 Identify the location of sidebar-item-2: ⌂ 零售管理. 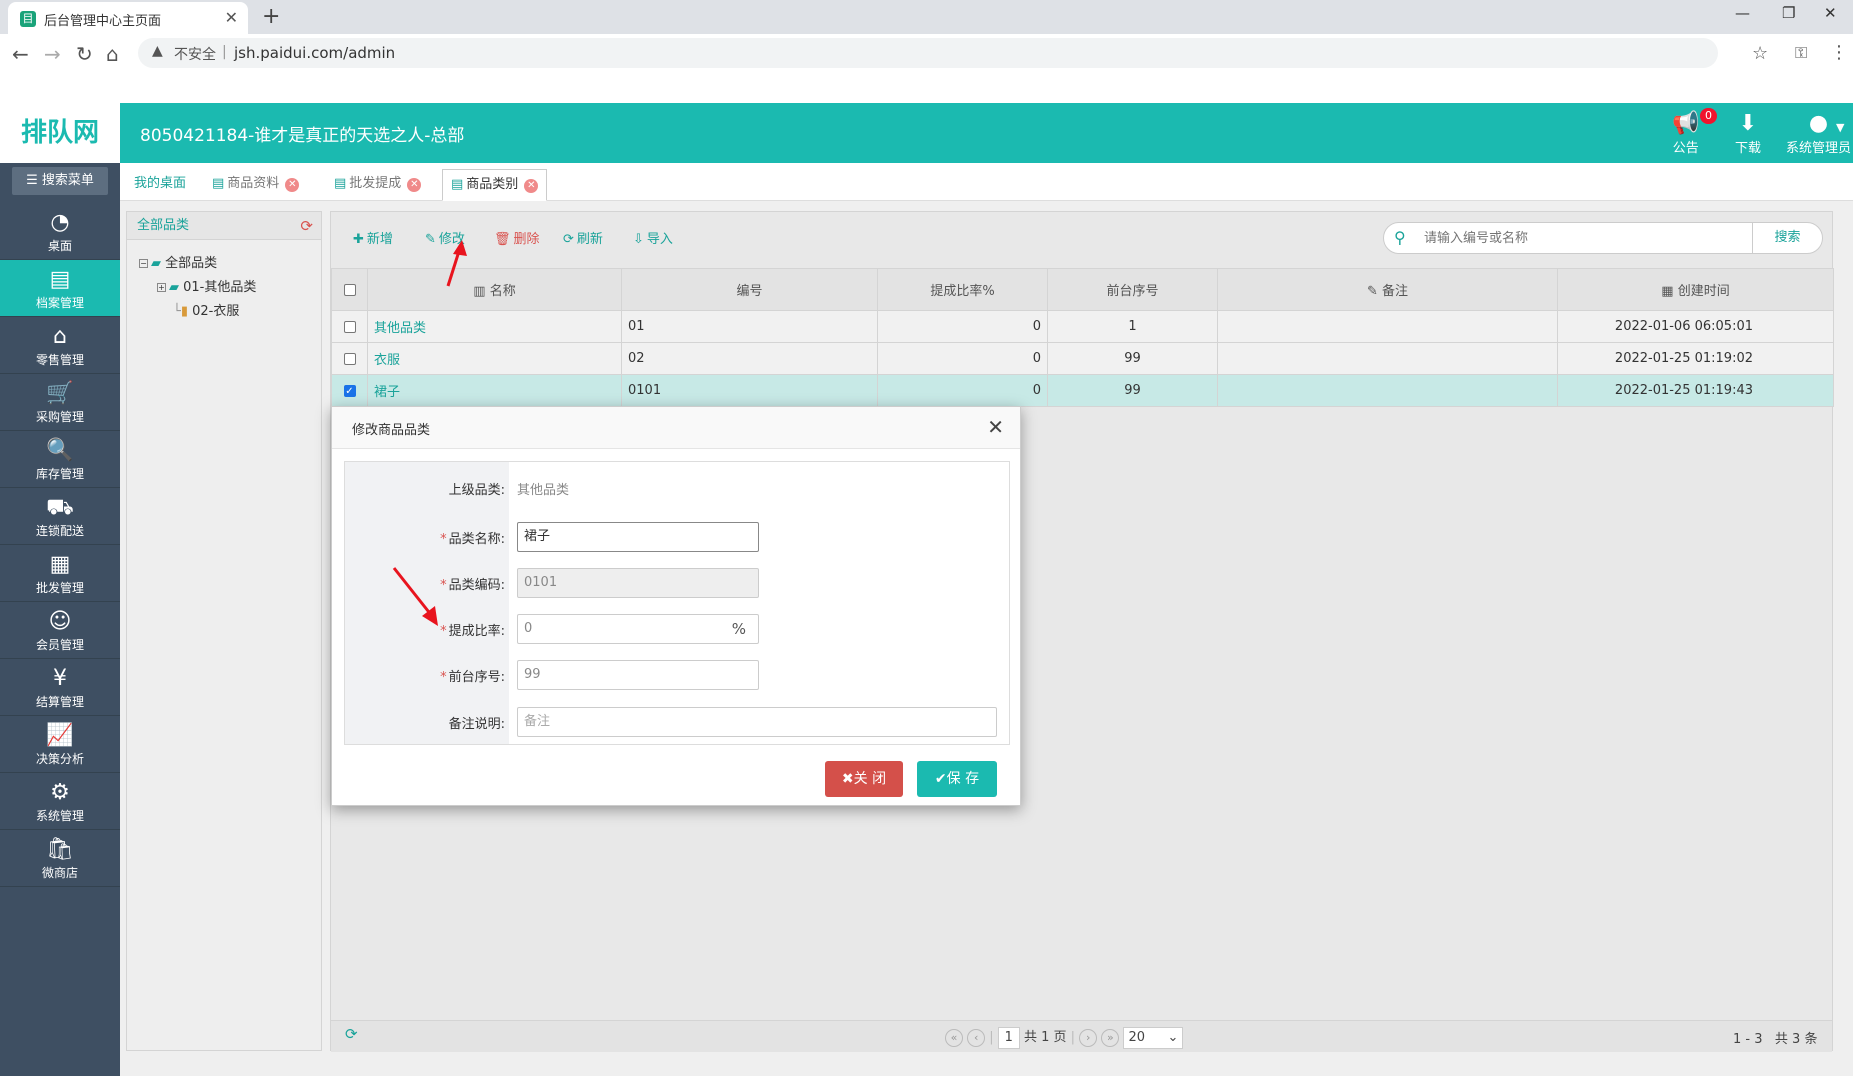
(60, 345).